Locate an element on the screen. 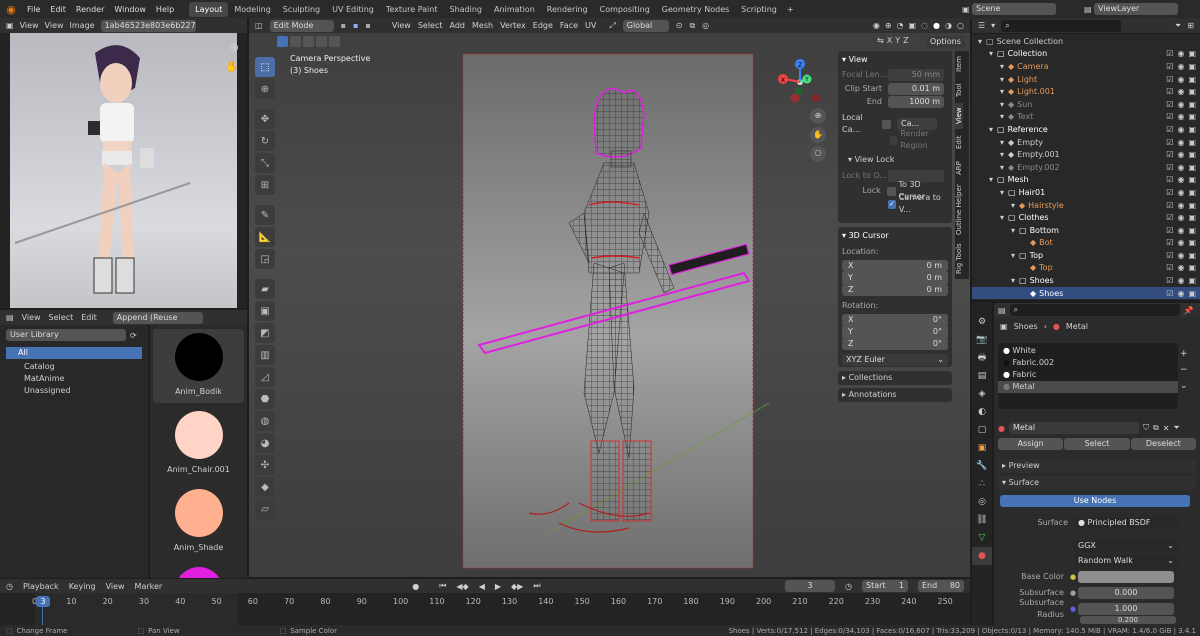  select-edge-icon: ▪ is located at coordinates (355, 25).